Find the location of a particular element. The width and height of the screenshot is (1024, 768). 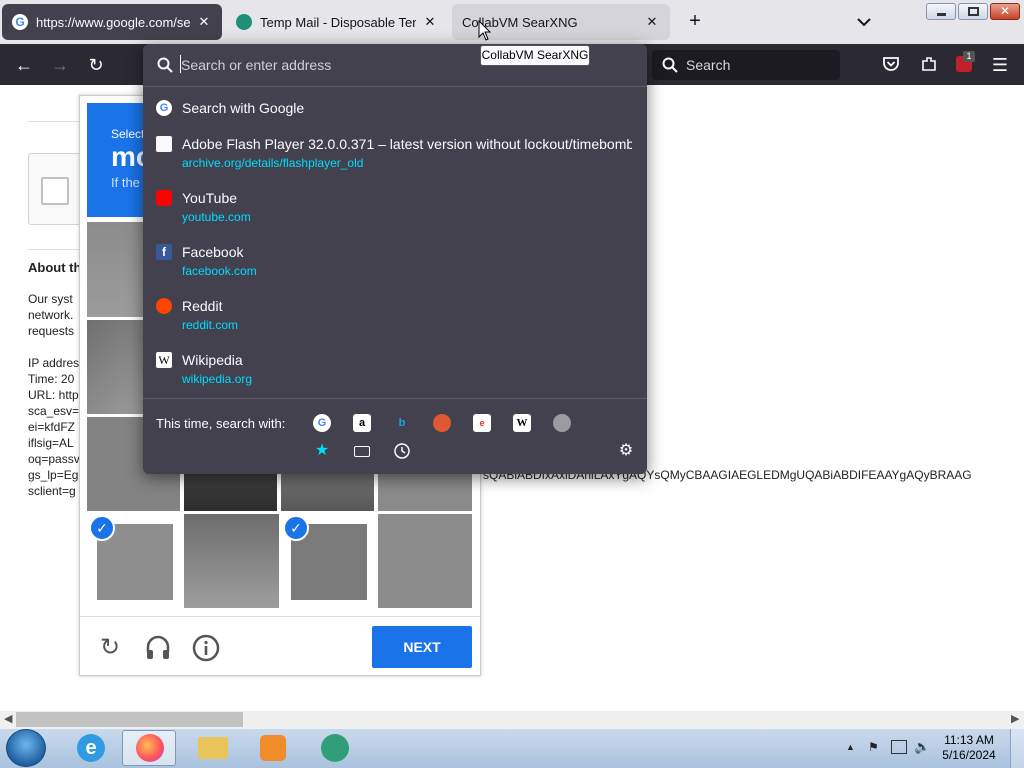

headphones-icon is located at coordinates (158, 648).